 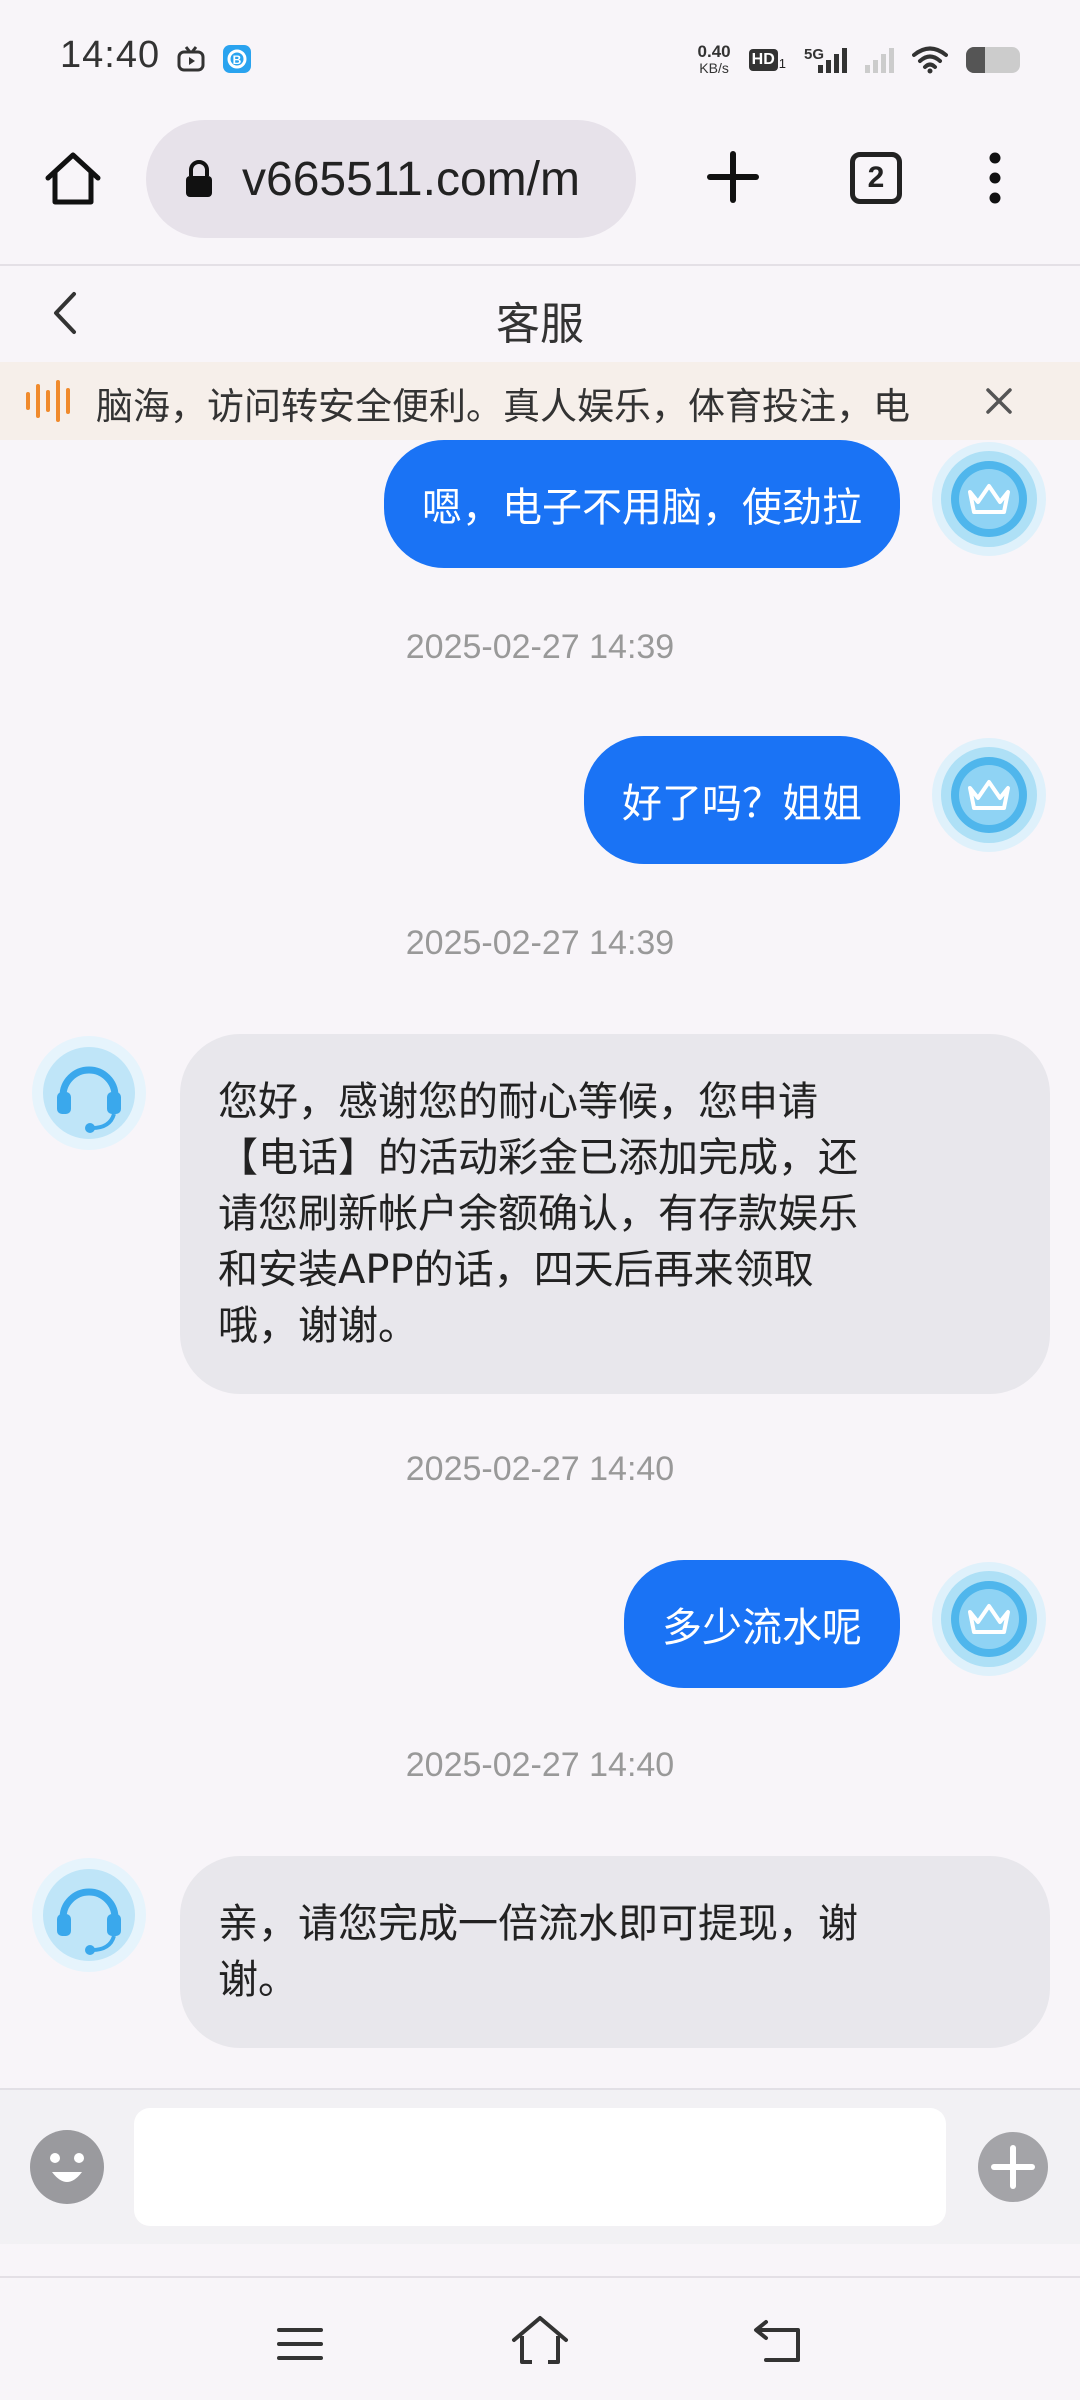 I want to click on notice-text: 脑海，访问转安全便利。真人娱乐，体育投注，电, so click(x=503, y=406).